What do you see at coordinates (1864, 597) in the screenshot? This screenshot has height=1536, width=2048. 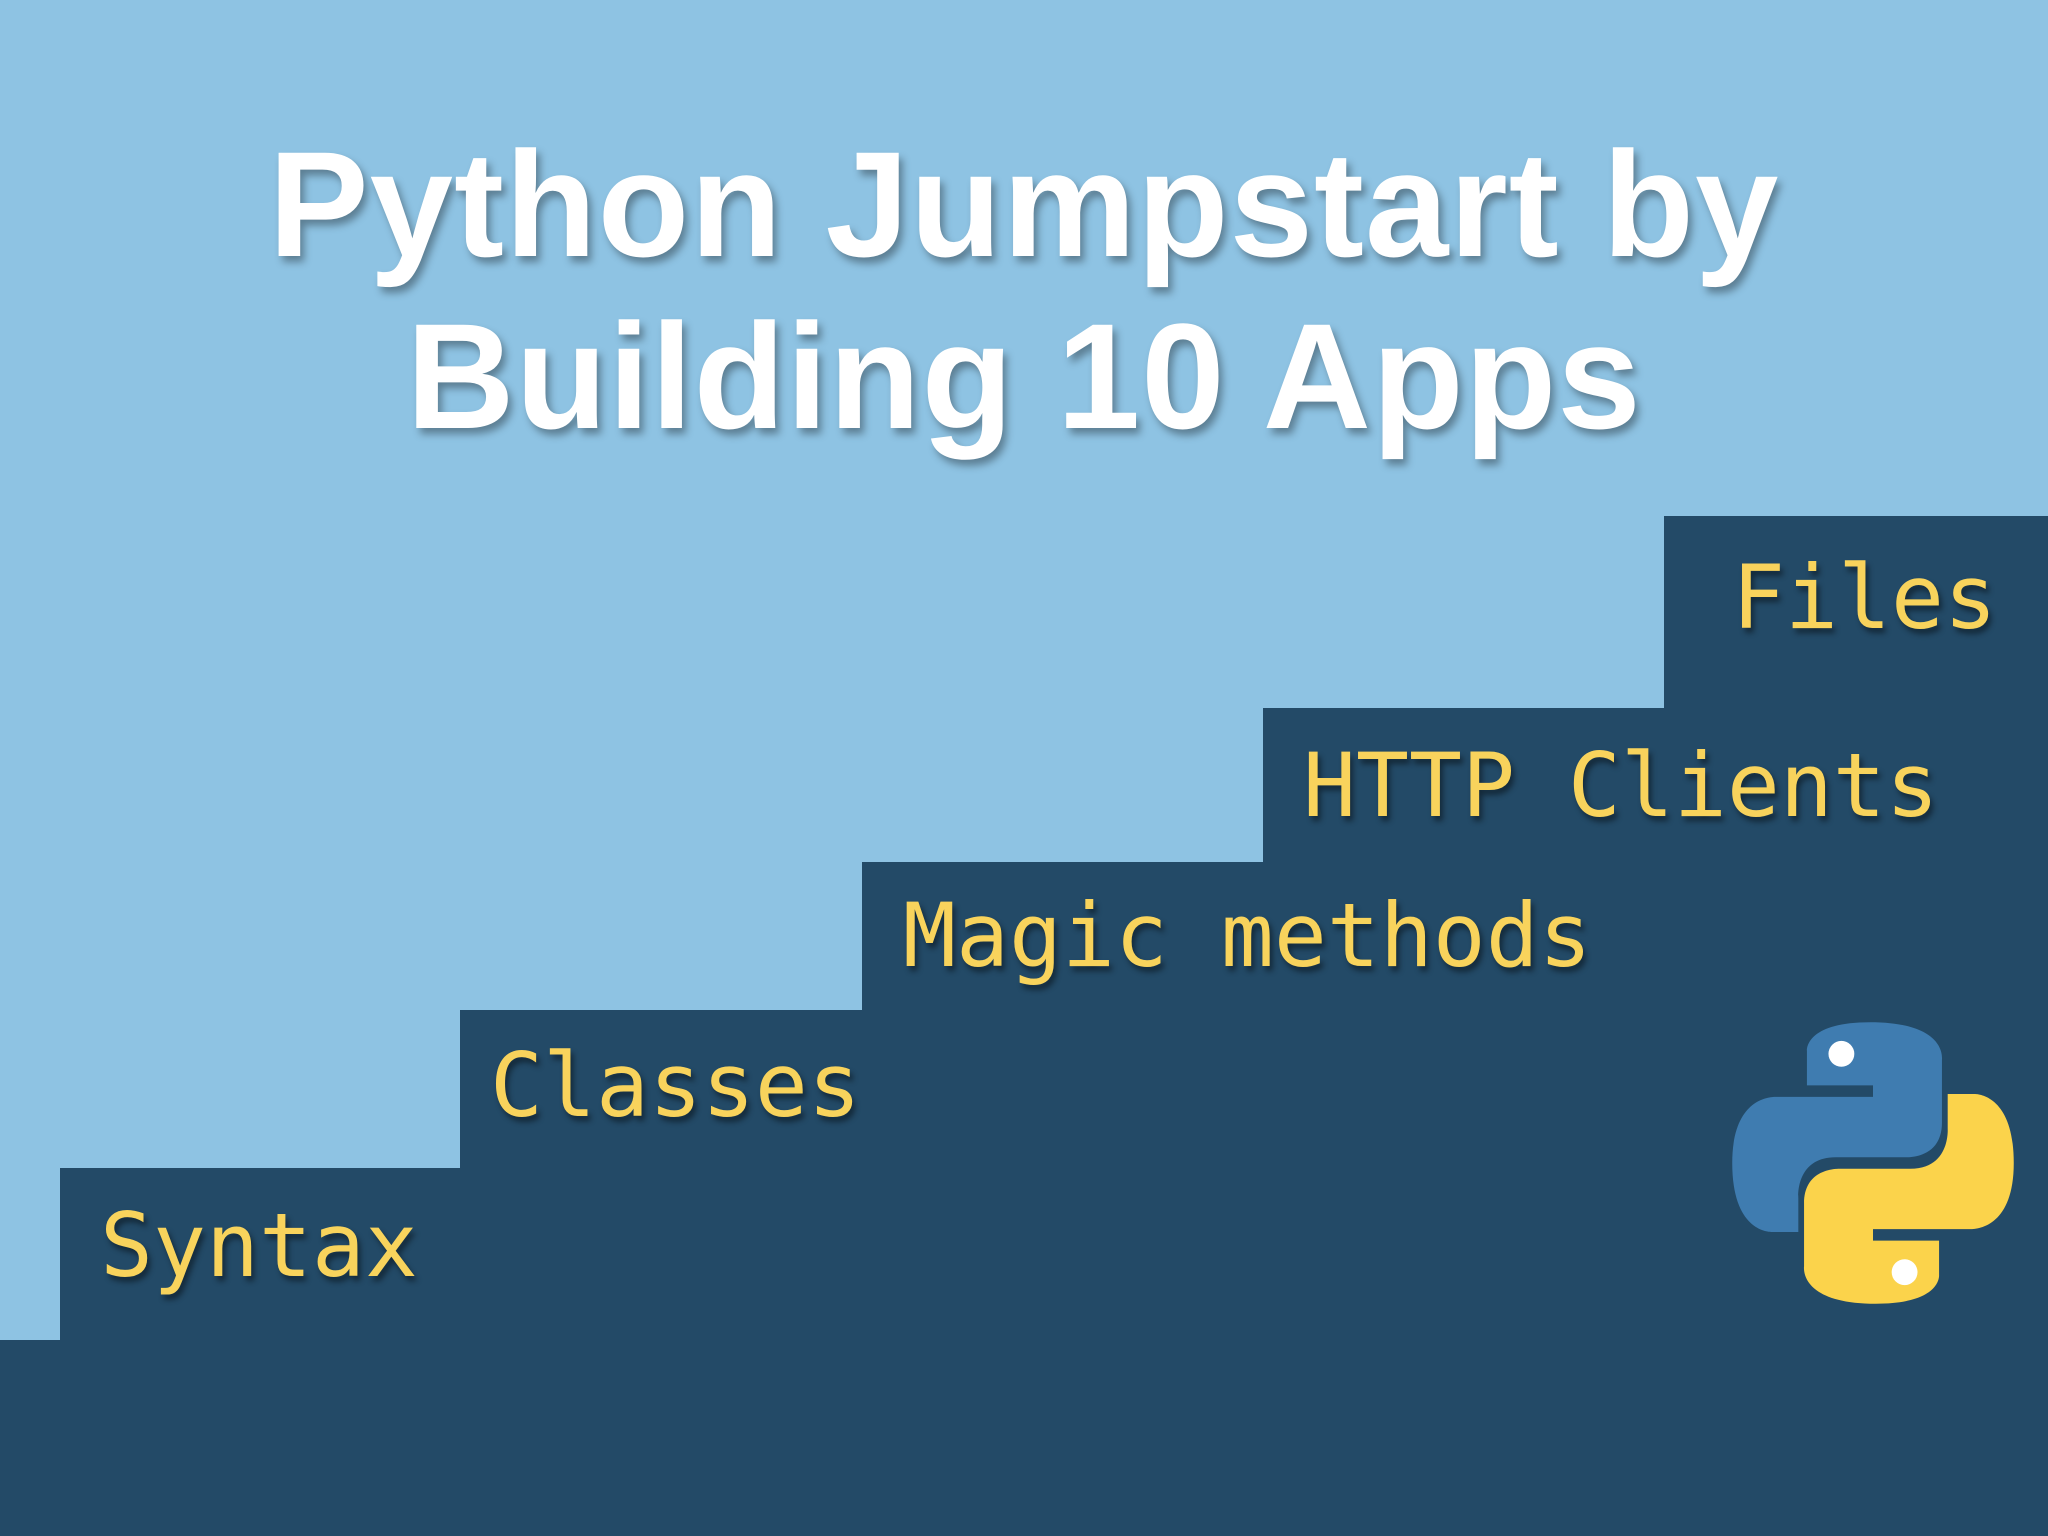 I see `step-label-files: Files` at bounding box center [1864, 597].